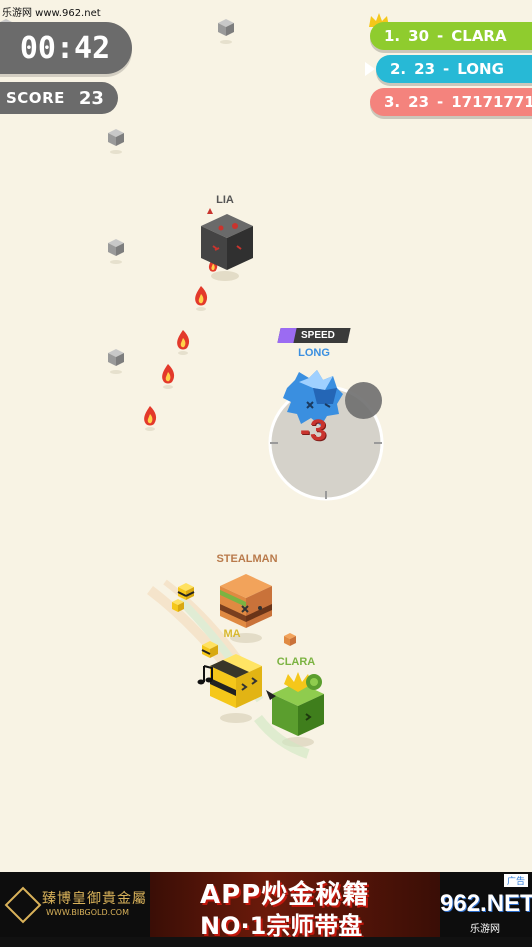 The width and height of the screenshot is (532, 947). What do you see at coordinates (392, 102) in the screenshot?
I see `leaderboard-rank: 3.` at bounding box center [392, 102].